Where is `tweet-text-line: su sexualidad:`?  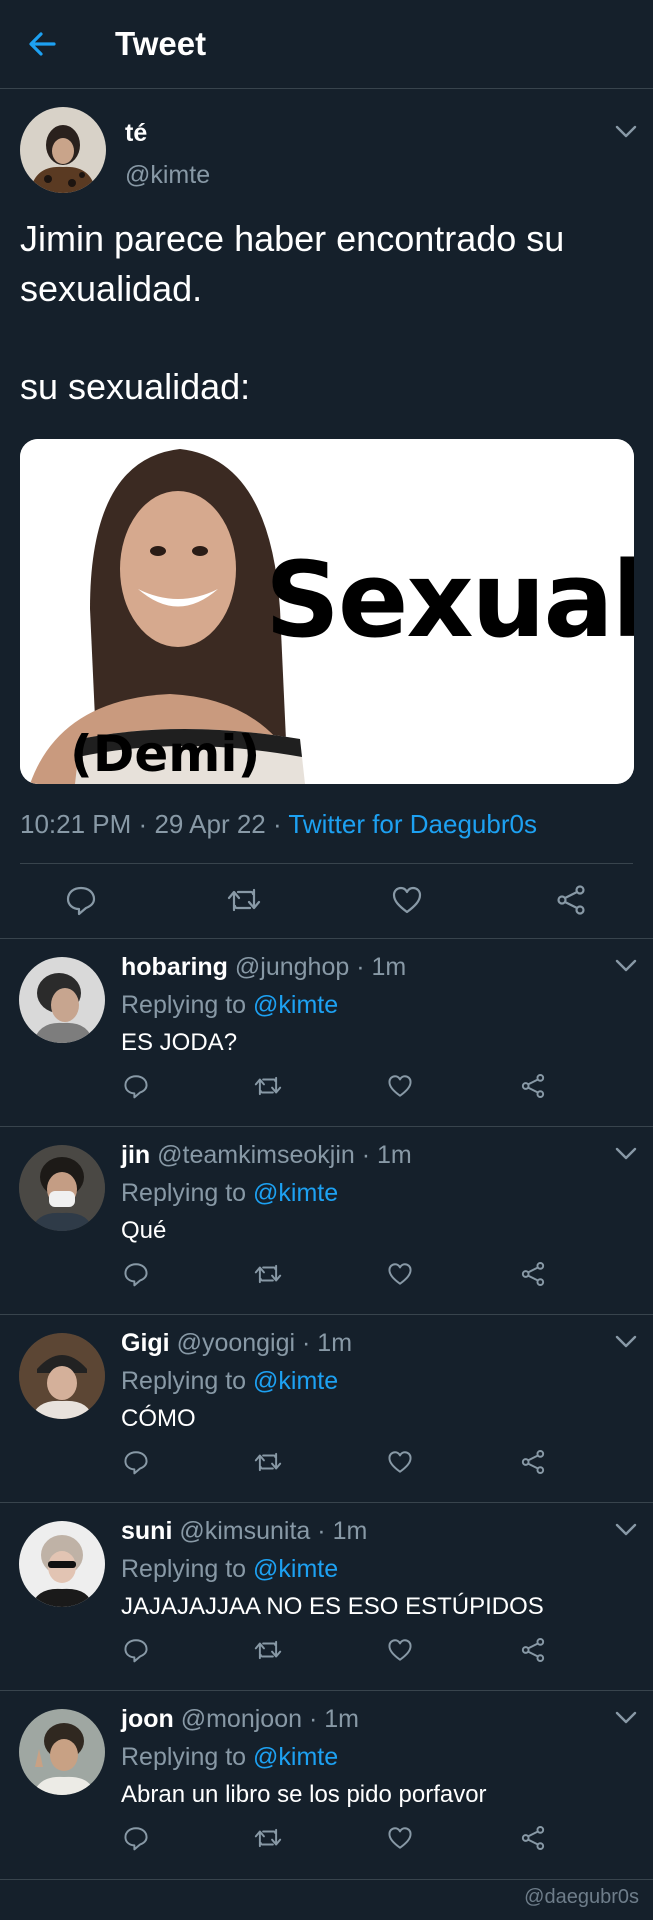 tweet-text-line: su sexualidad: is located at coordinates (135, 386).